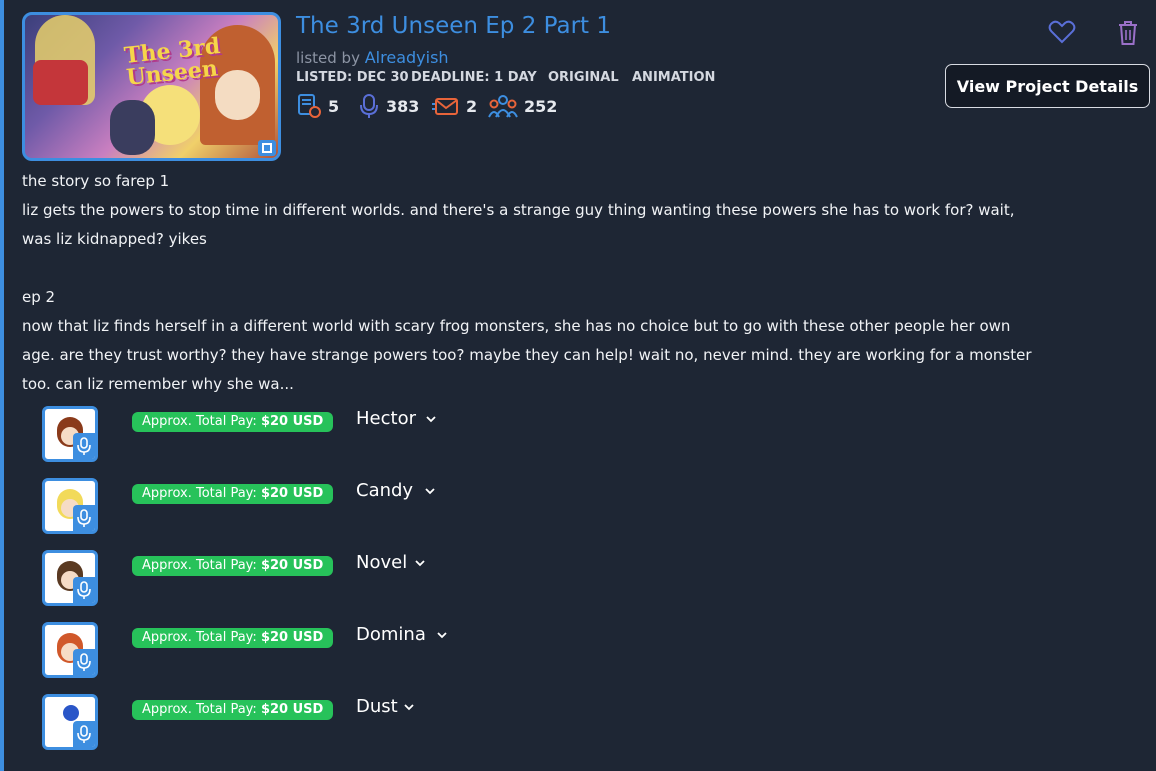  I want to click on project-title: The 3rd Unseen Ep 2 Part 1, so click(453, 26).